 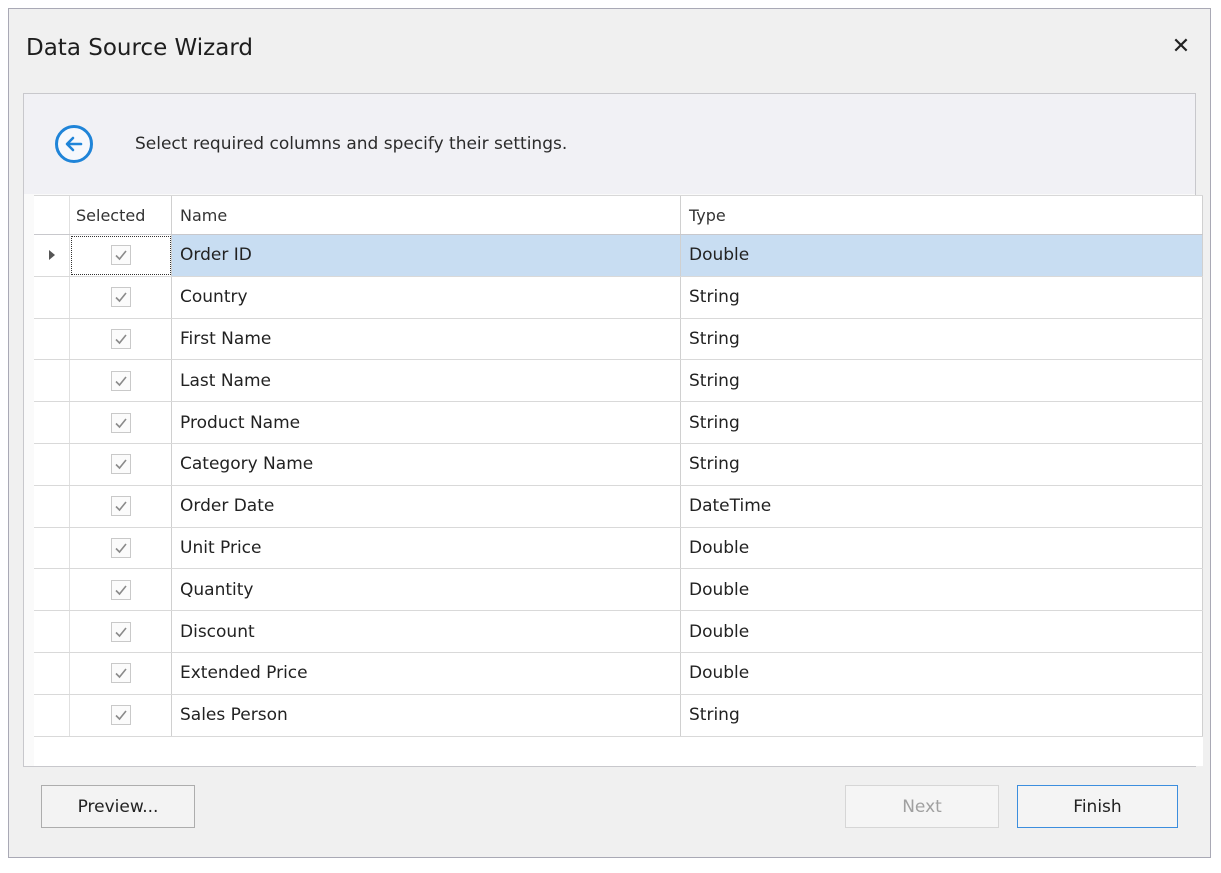 I want to click on table-row: Order ID Double, so click(x=618, y=256).